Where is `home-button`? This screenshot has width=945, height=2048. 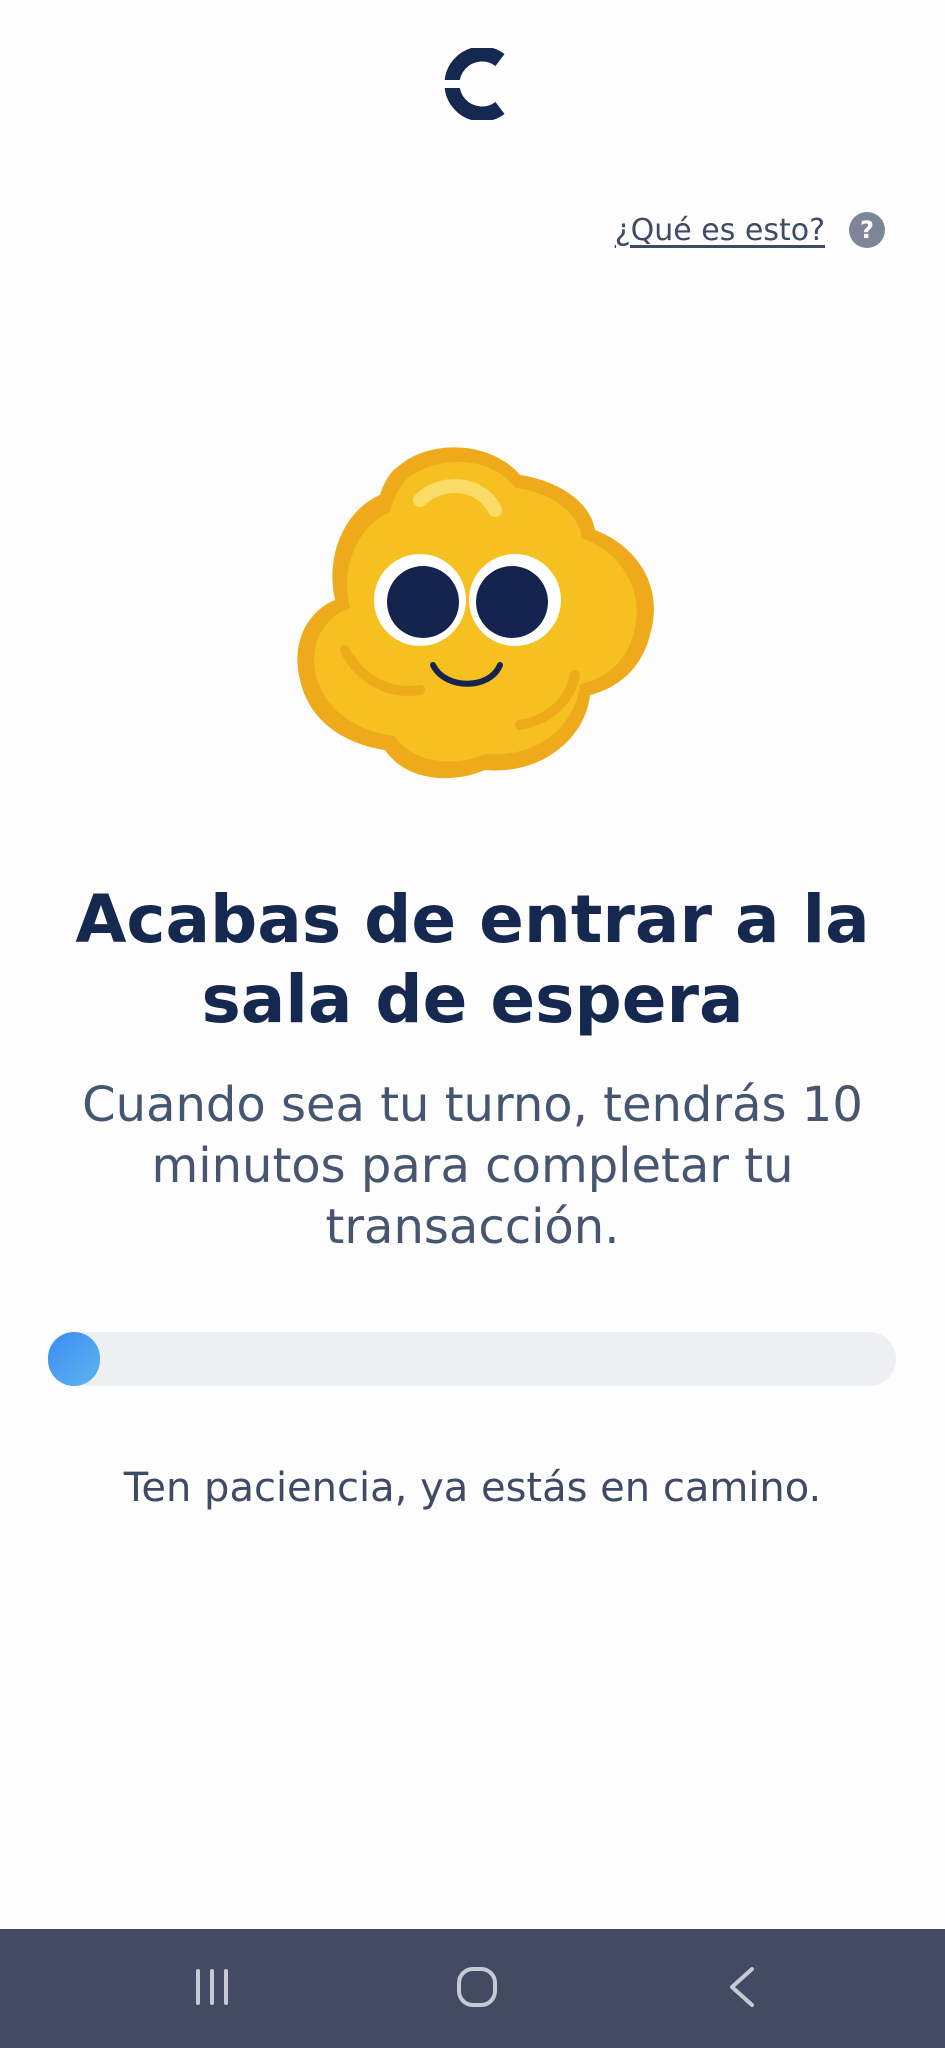 home-button is located at coordinates (477, 1987).